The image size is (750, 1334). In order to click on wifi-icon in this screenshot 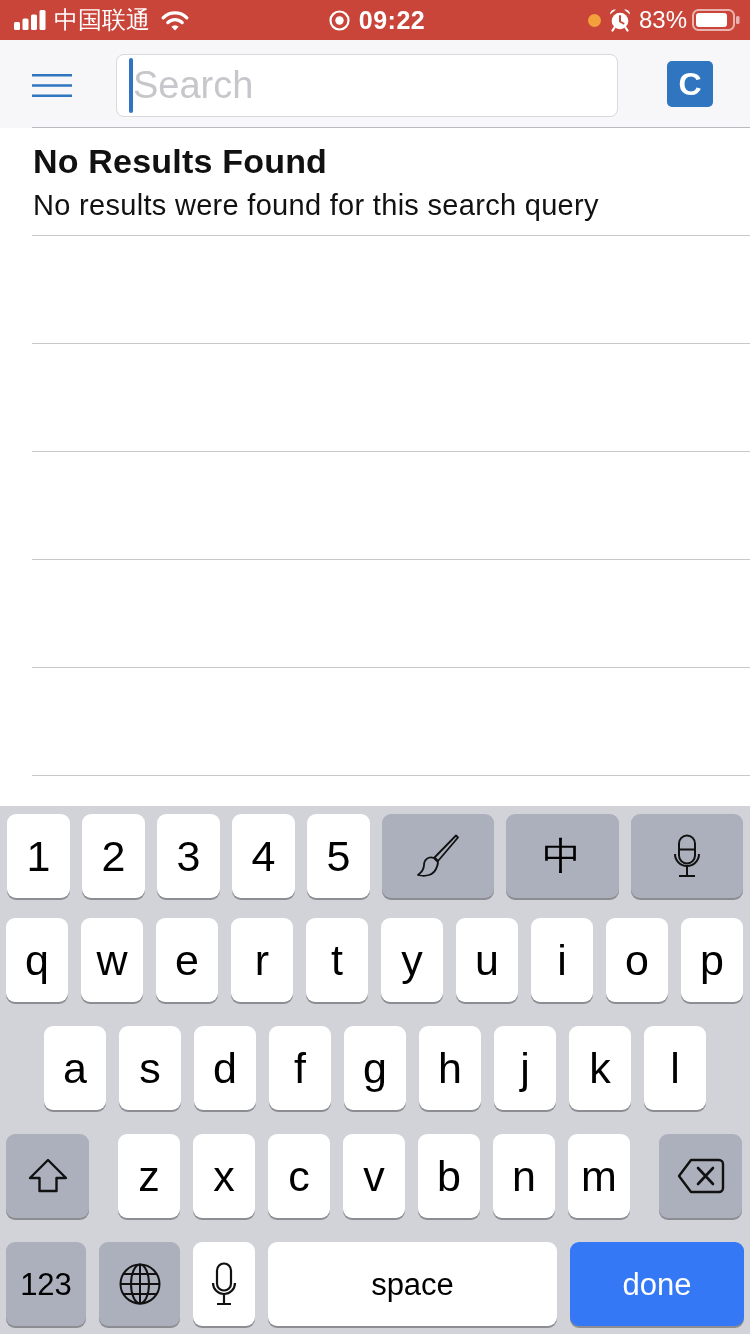, I will do `click(175, 20)`.